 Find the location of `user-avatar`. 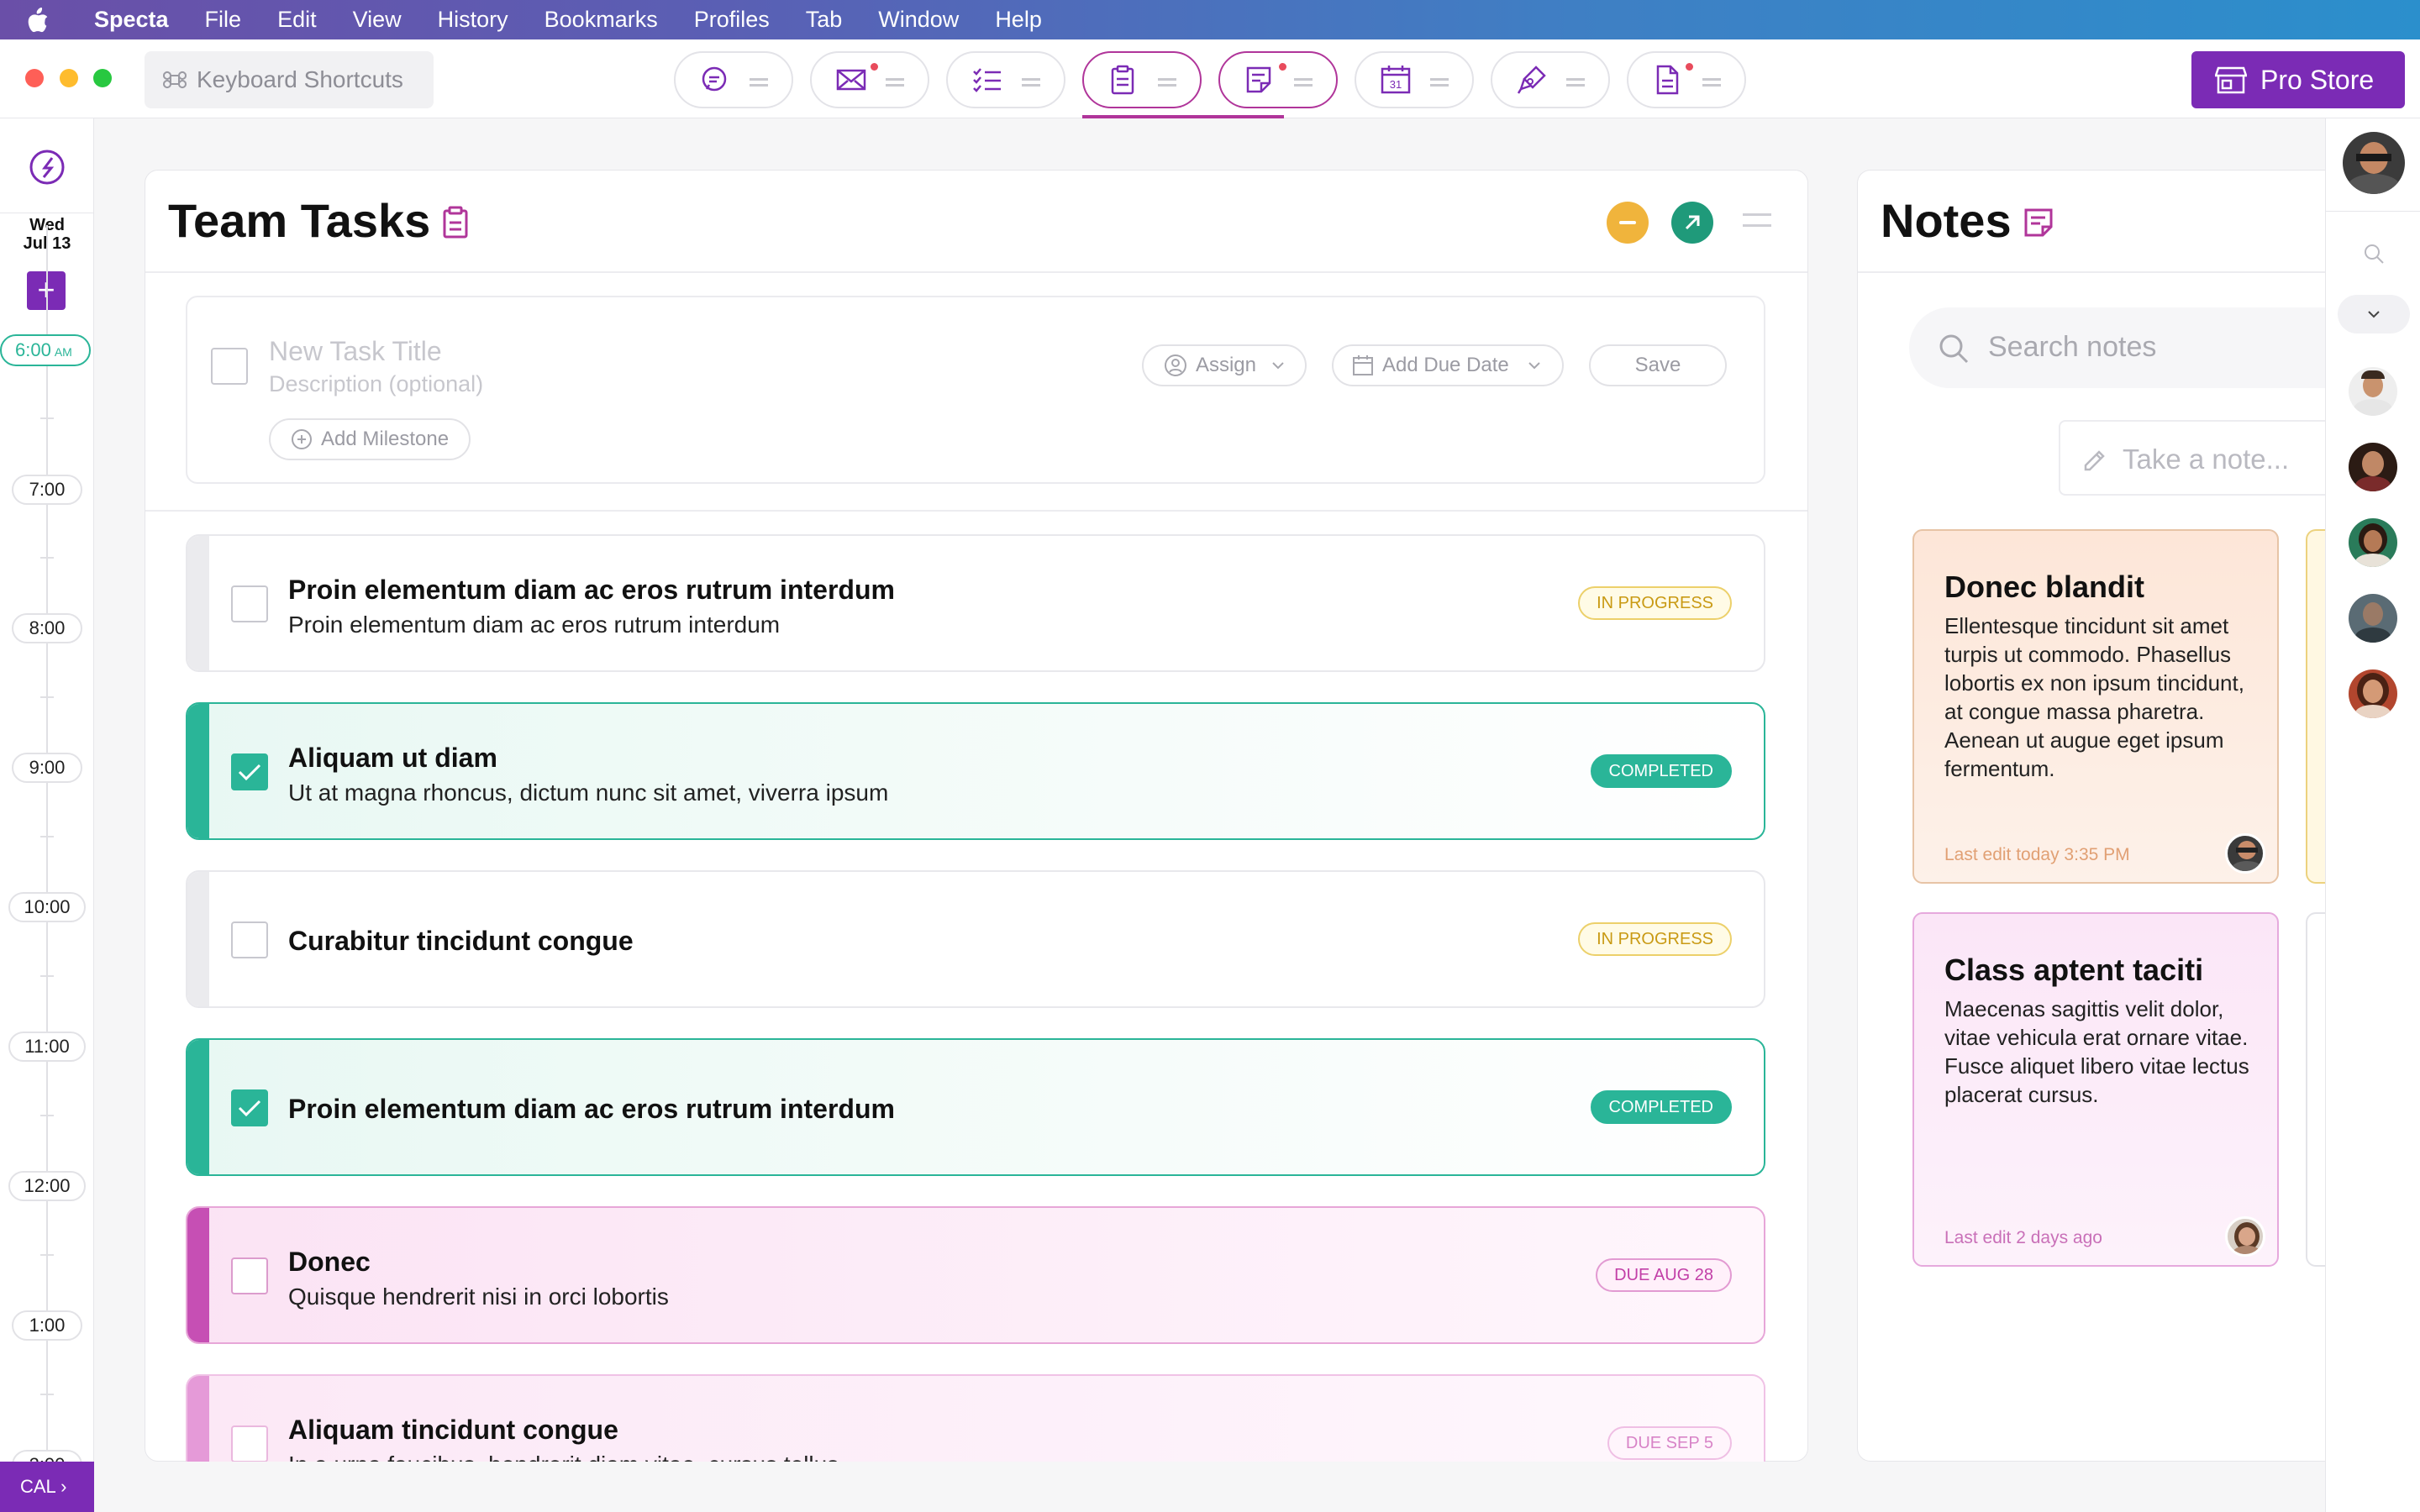

user-avatar is located at coordinates (2374, 163).